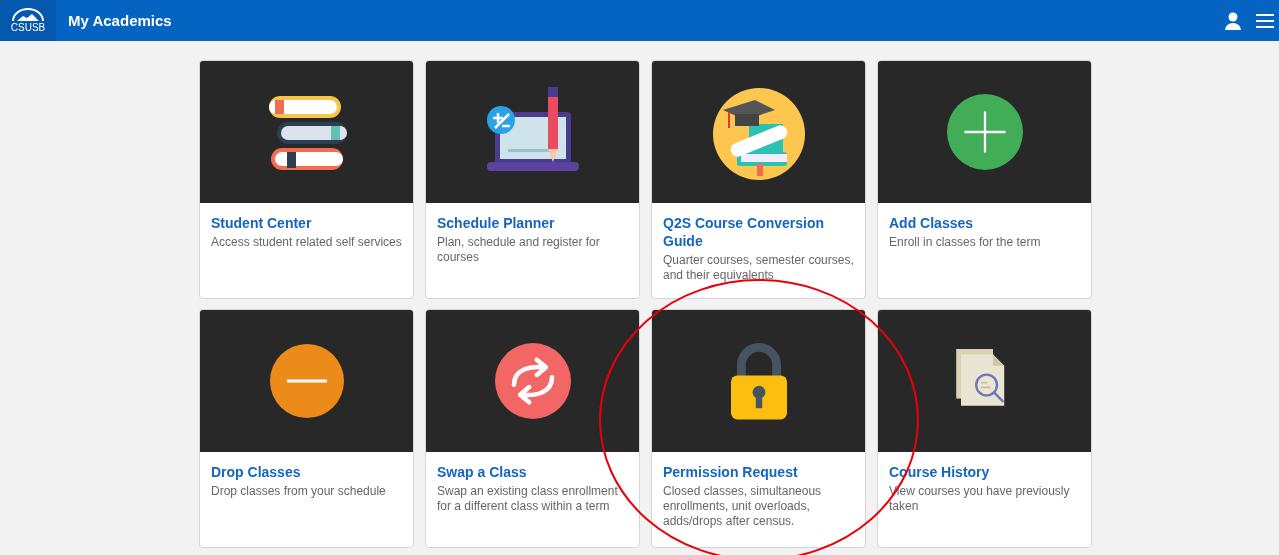 Image resolution: width=1279 pixels, height=555 pixels. I want to click on page-title: My Academics, so click(120, 20).